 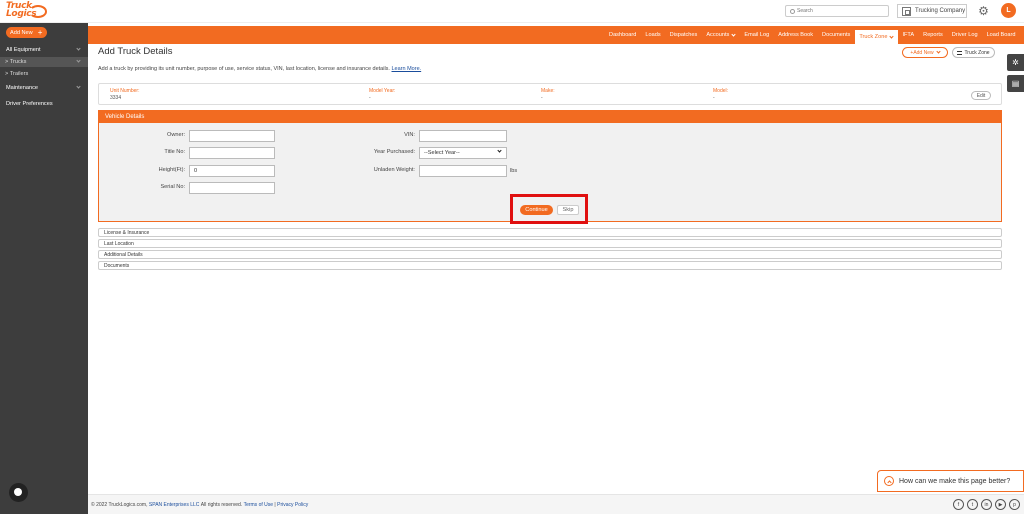 What do you see at coordinates (973, 52) in the screenshot?
I see `truck-zone-button: Truck Zone` at bounding box center [973, 52].